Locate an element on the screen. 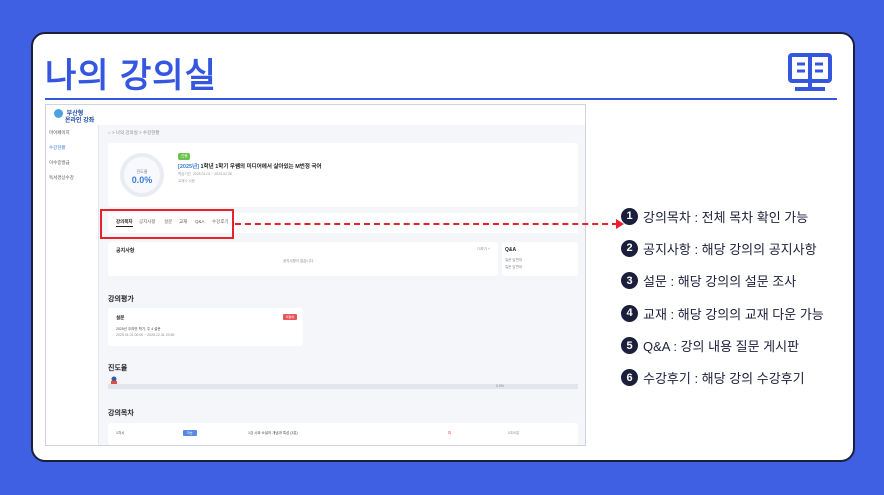  logo-icon is located at coordinates (58, 113).